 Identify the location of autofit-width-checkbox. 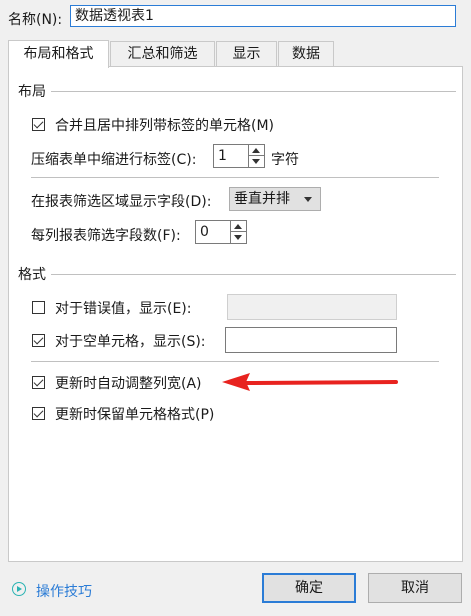
(38, 382).